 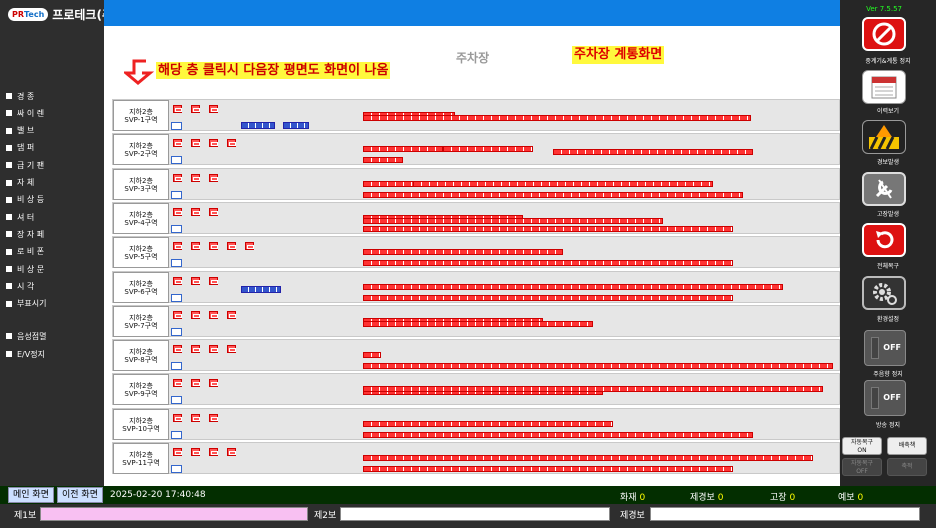 What do you see at coordinates (885, 348) in the screenshot?
I see `buzzer-toggle: OFF` at bounding box center [885, 348].